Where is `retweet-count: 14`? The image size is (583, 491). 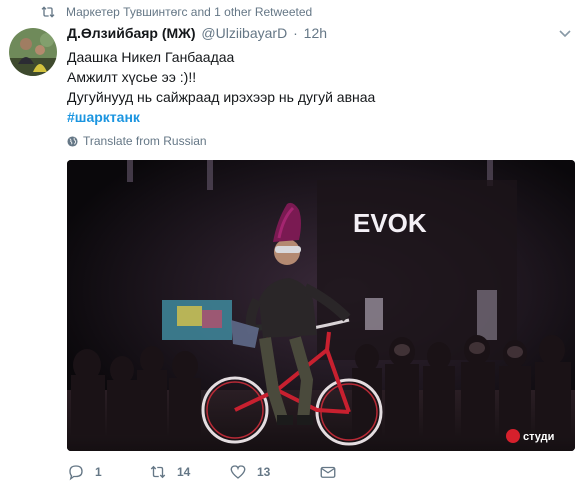 retweet-count: 14 is located at coordinates (184, 472).